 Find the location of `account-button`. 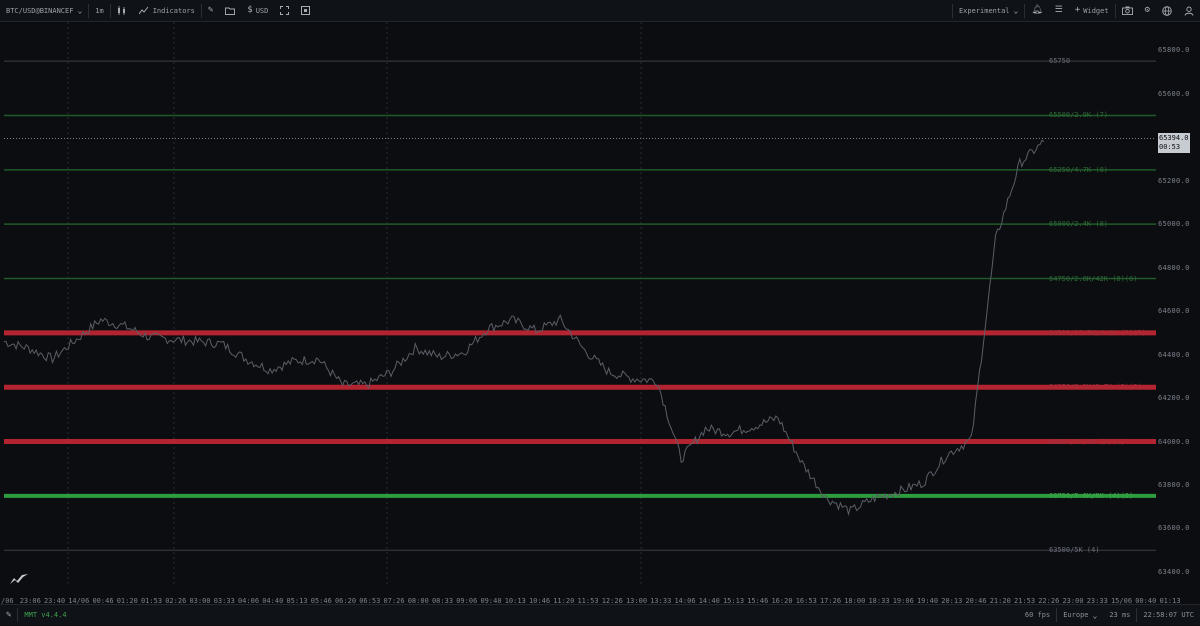

account-button is located at coordinates (1189, 11).